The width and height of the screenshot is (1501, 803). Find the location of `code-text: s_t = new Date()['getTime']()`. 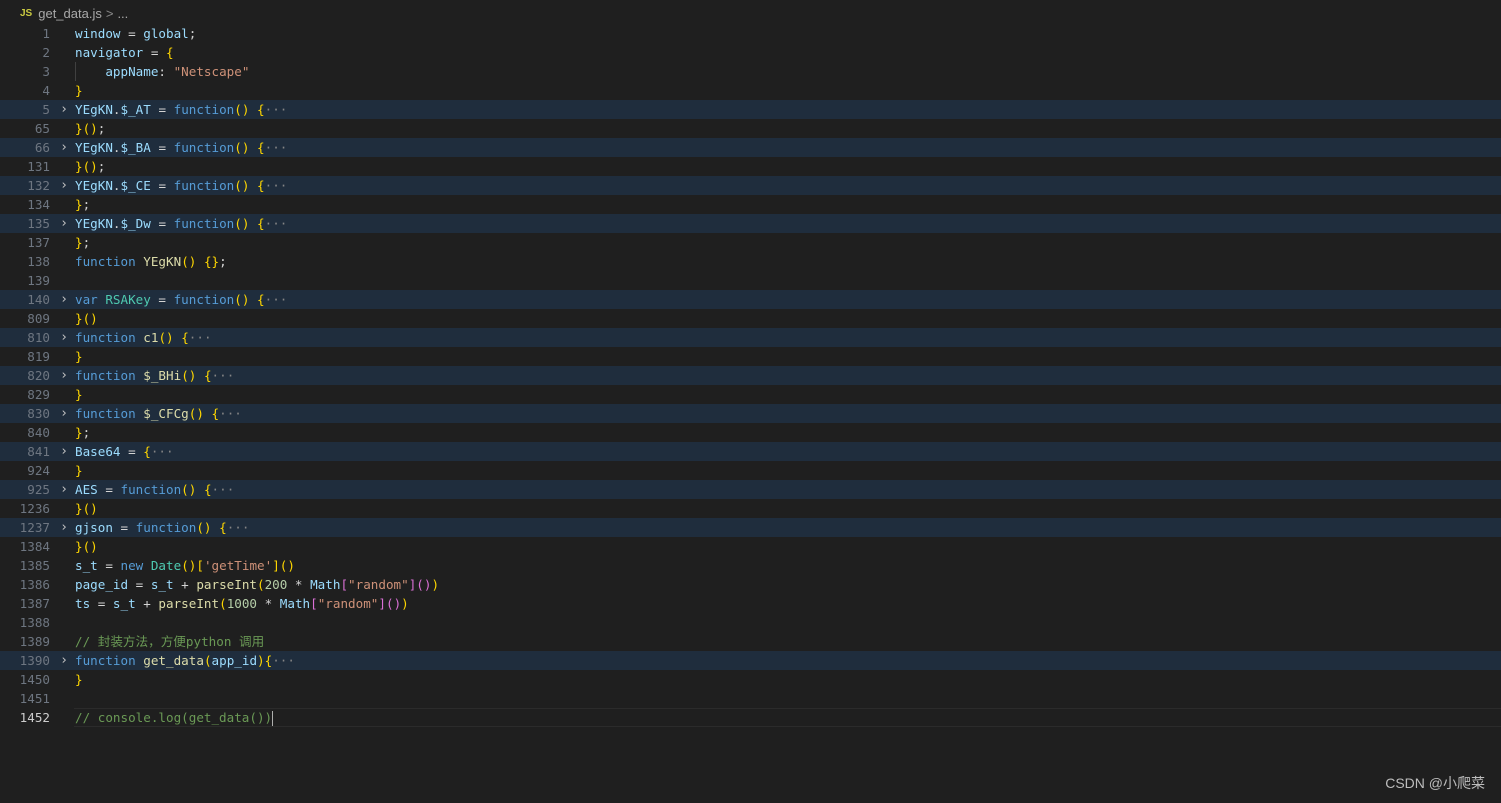

code-text: s_t = new Date()['getTime']() is located at coordinates (185, 565).